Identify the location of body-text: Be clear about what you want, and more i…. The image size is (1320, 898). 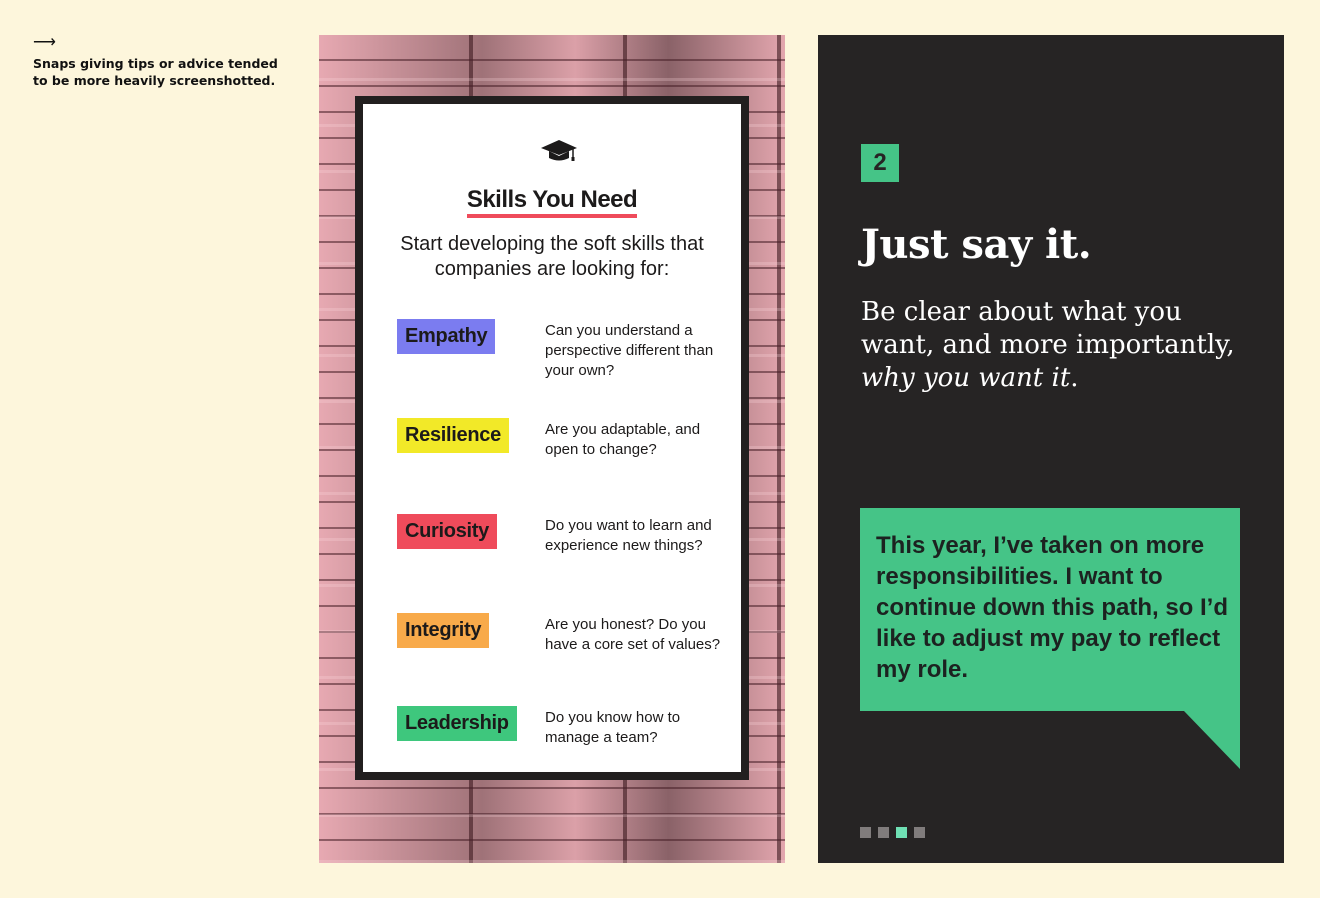
(1048, 345).